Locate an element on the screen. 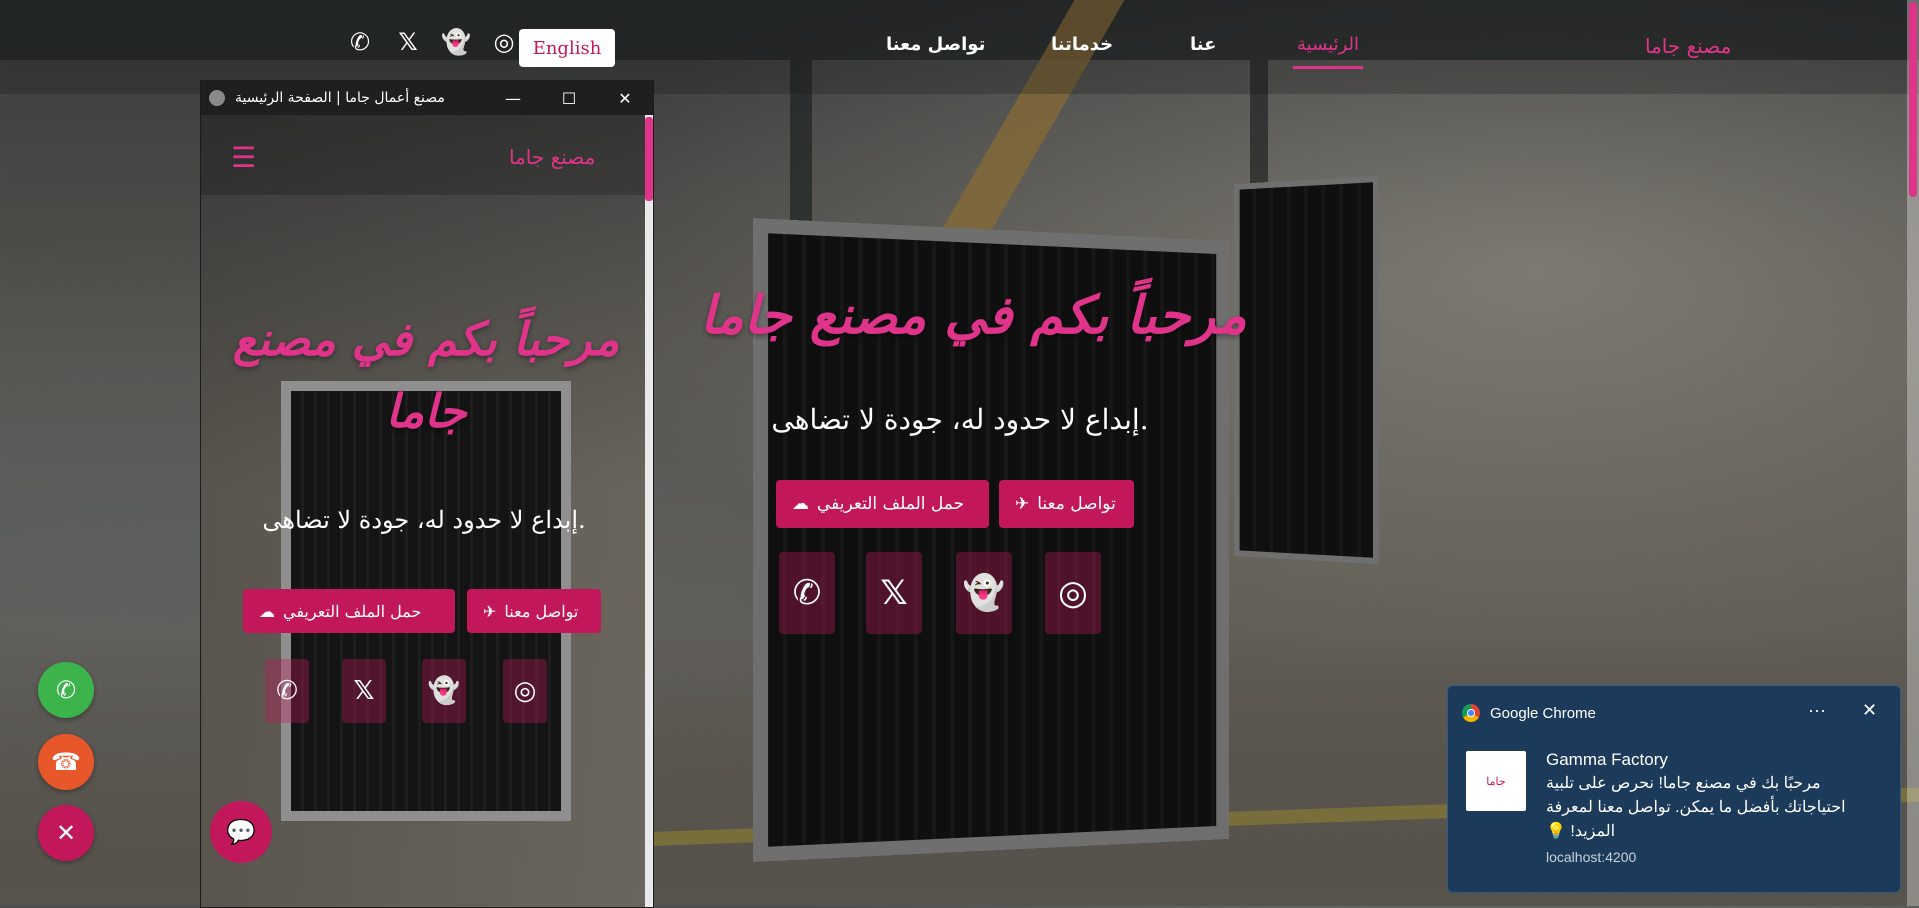  page-scrollbar is located at coordinates (1913, 453).